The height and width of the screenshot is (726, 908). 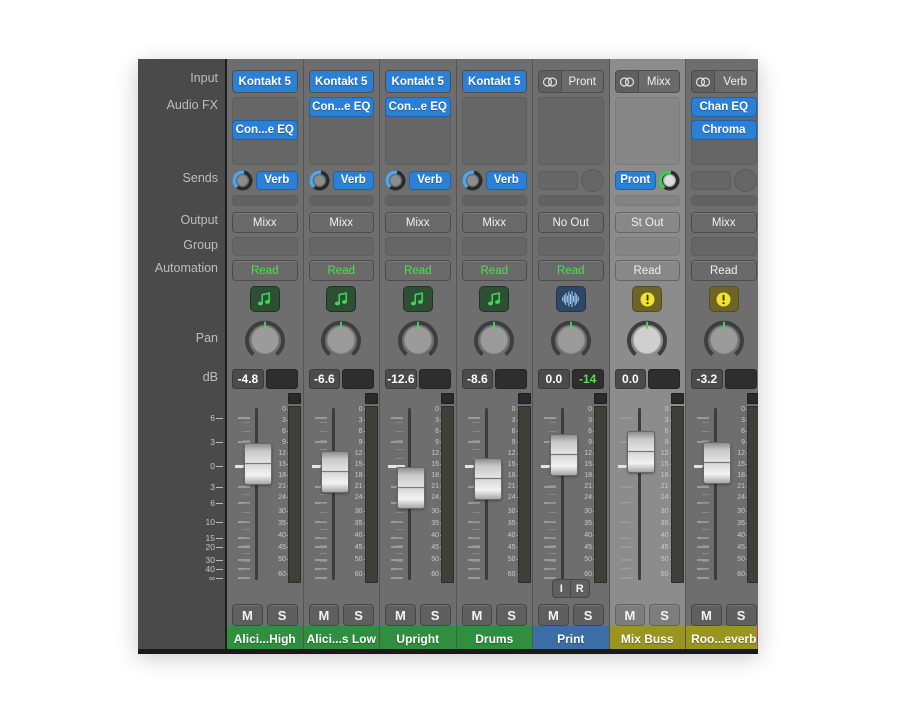 I want to click on waveform-icon, so click(x=570, y=299).